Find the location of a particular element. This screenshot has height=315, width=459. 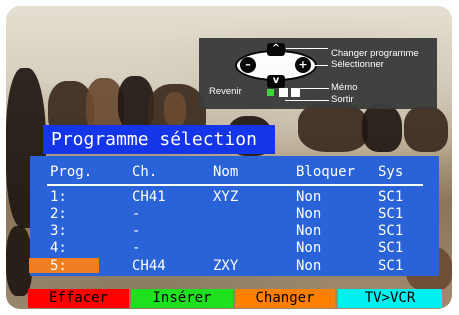

header-divider is located at coordinates (235, 185).